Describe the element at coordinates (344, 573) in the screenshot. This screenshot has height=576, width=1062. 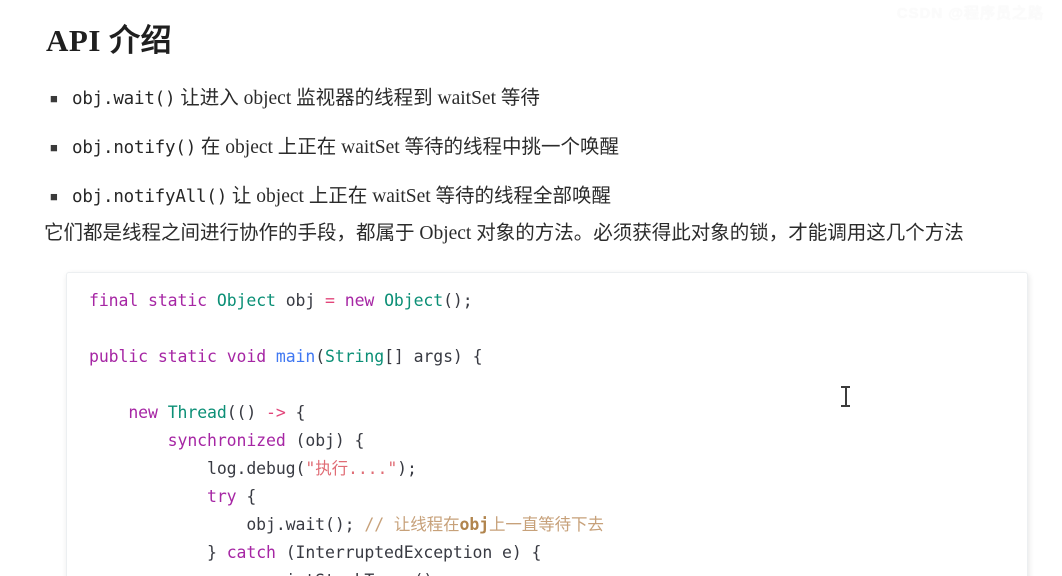
I see `code-token: e.printStackTrace();` at that location.